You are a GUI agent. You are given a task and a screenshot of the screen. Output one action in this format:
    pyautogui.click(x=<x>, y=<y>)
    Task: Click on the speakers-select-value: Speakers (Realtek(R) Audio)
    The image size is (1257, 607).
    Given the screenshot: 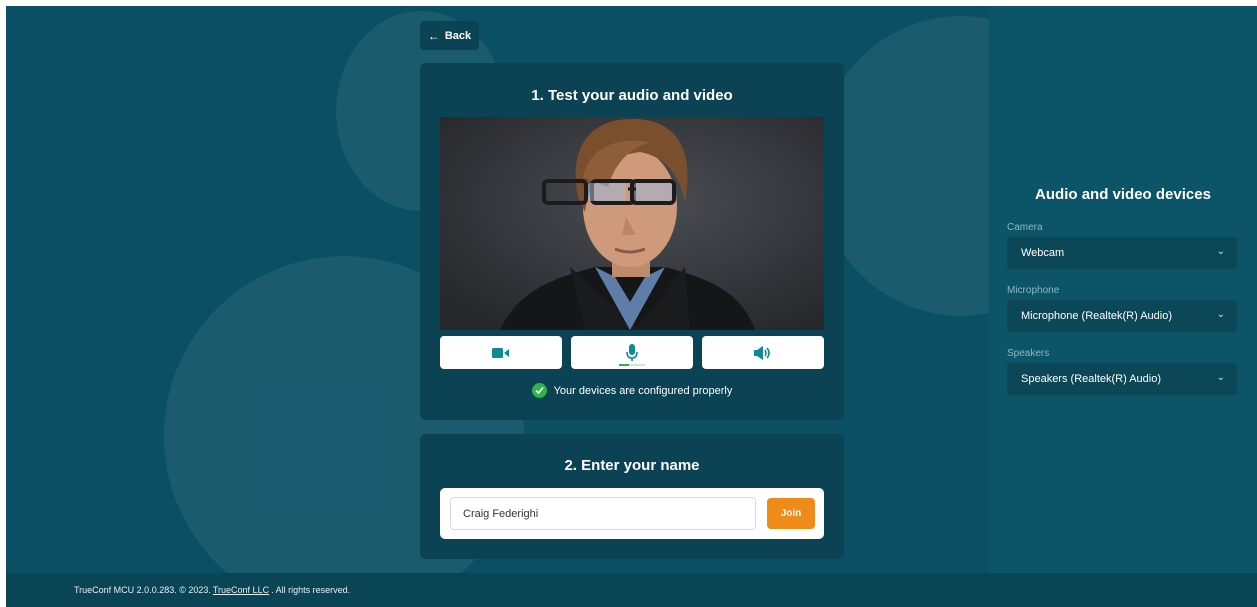 What is the action you would take?
    pyautogui.click(x=1091, y=379)
    